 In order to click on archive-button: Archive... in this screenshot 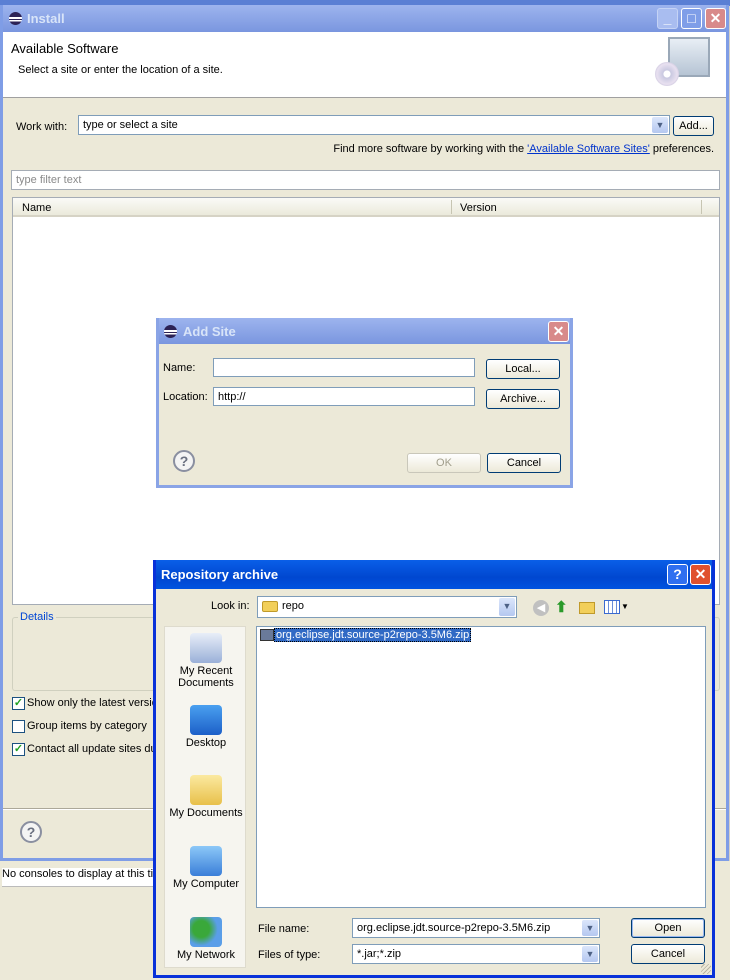, I will do `click(523, 399)`.